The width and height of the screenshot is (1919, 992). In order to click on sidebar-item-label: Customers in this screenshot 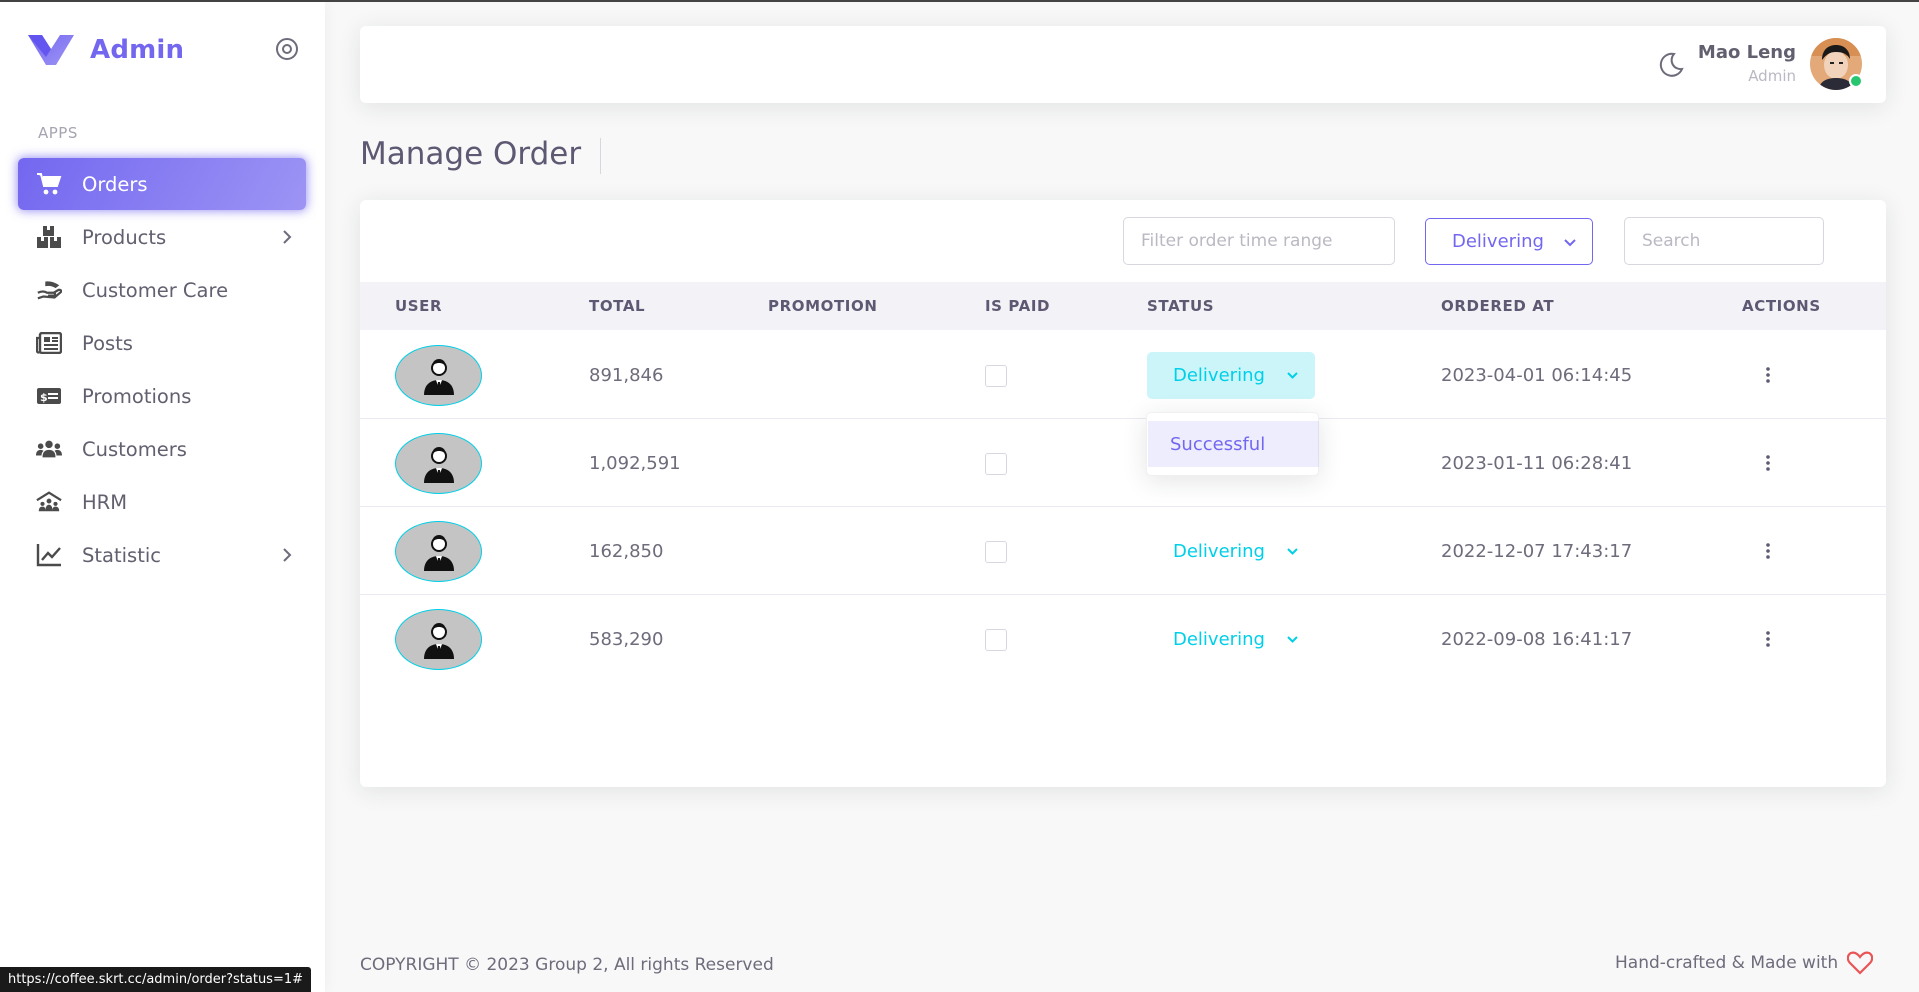, I will do `click(134, 449)`.